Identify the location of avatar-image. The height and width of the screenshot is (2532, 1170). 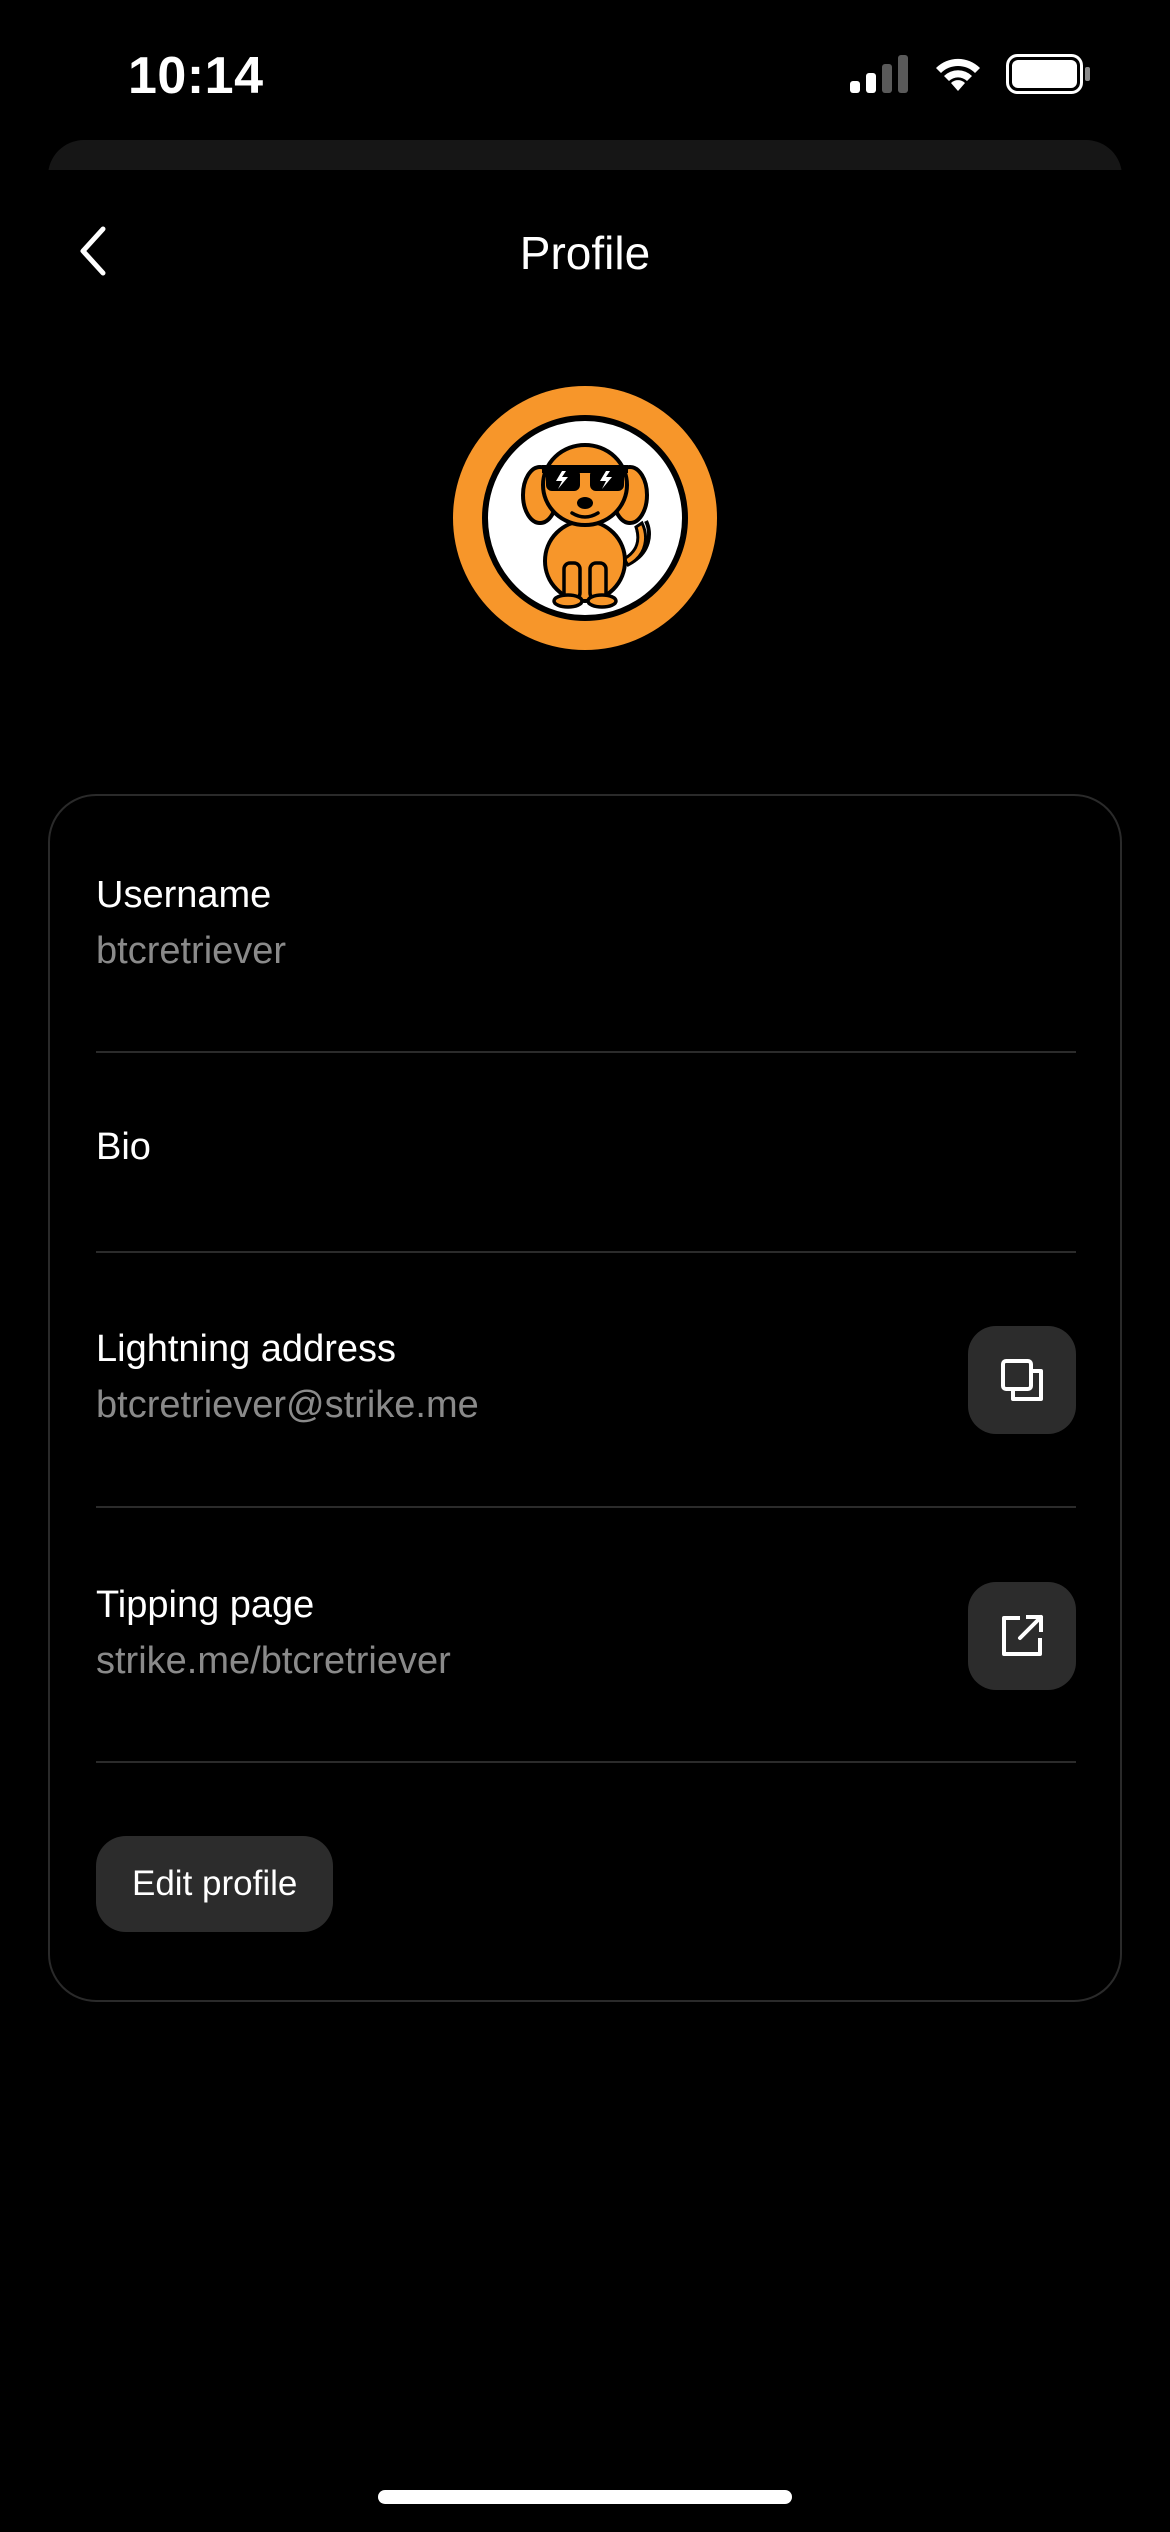
(585, 518).